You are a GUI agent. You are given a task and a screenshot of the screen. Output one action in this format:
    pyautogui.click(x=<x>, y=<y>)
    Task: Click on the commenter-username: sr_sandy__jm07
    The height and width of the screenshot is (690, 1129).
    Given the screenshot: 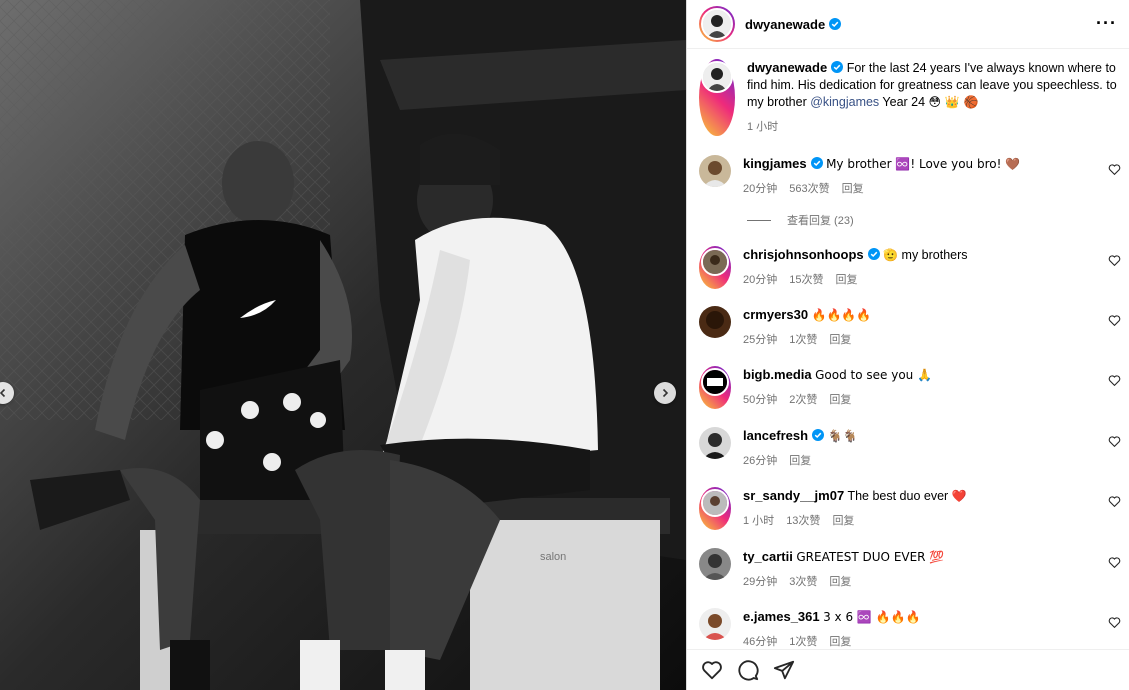 What is the action you would take?
    pyautogui.click(x=793, y=495)
    